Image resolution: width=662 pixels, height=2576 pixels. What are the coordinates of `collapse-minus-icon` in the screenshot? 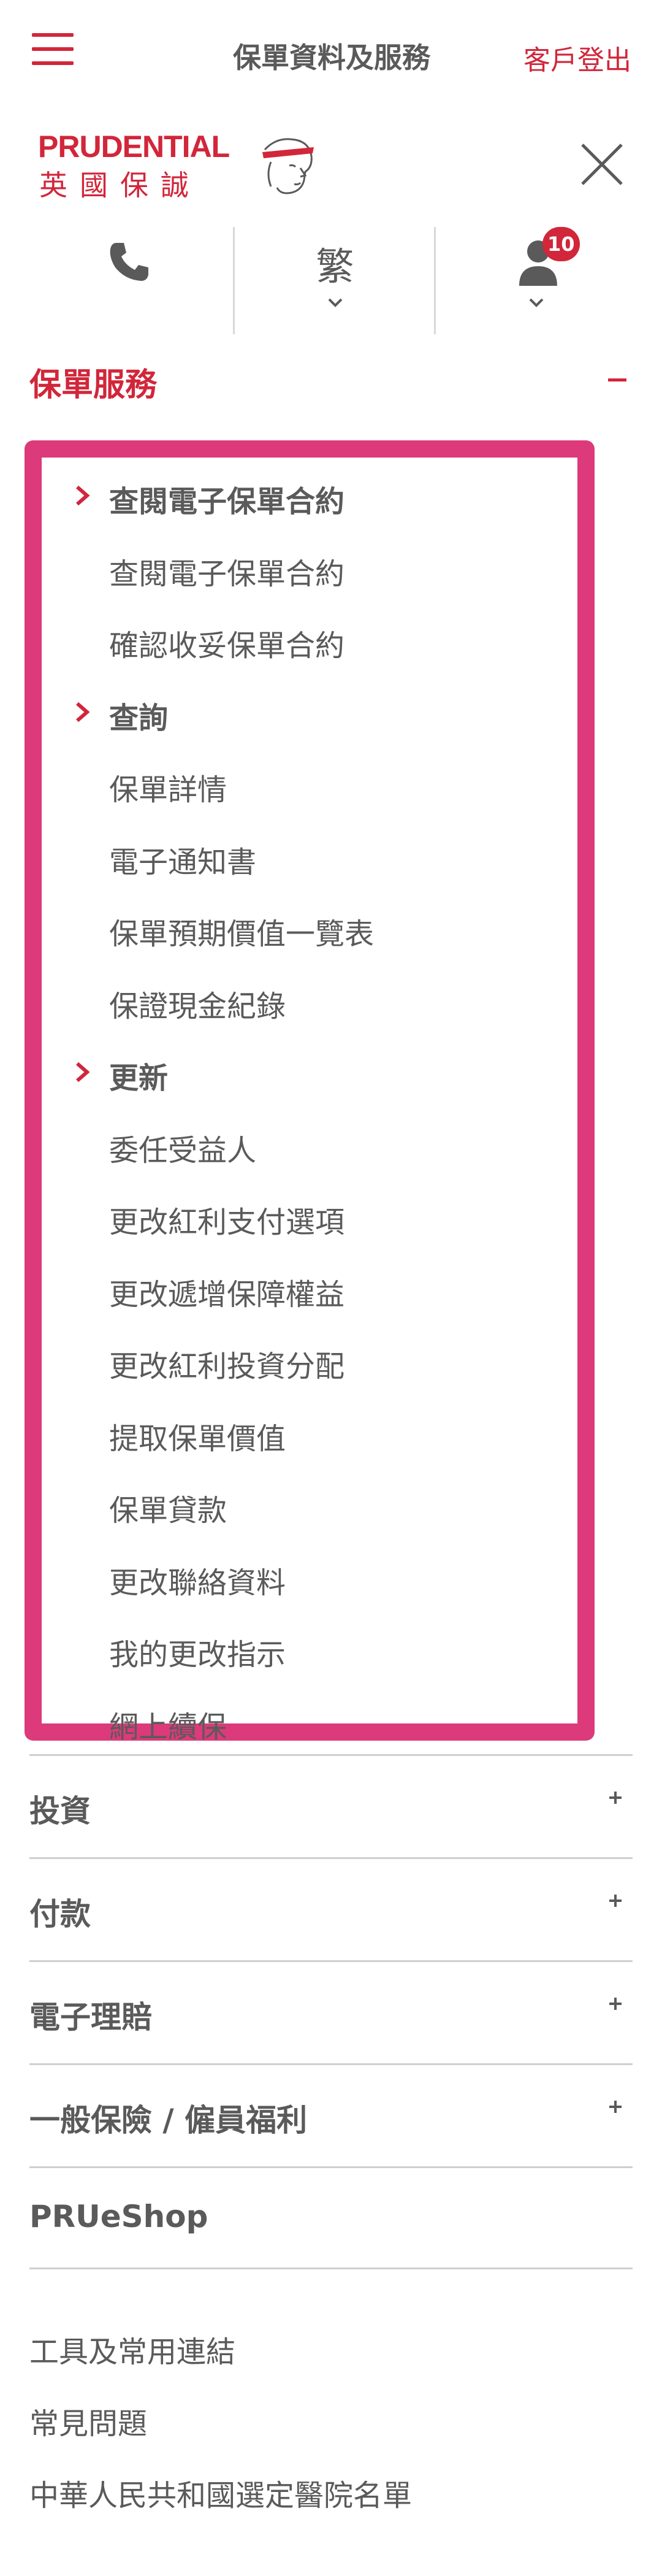 It's located at (617, 379).